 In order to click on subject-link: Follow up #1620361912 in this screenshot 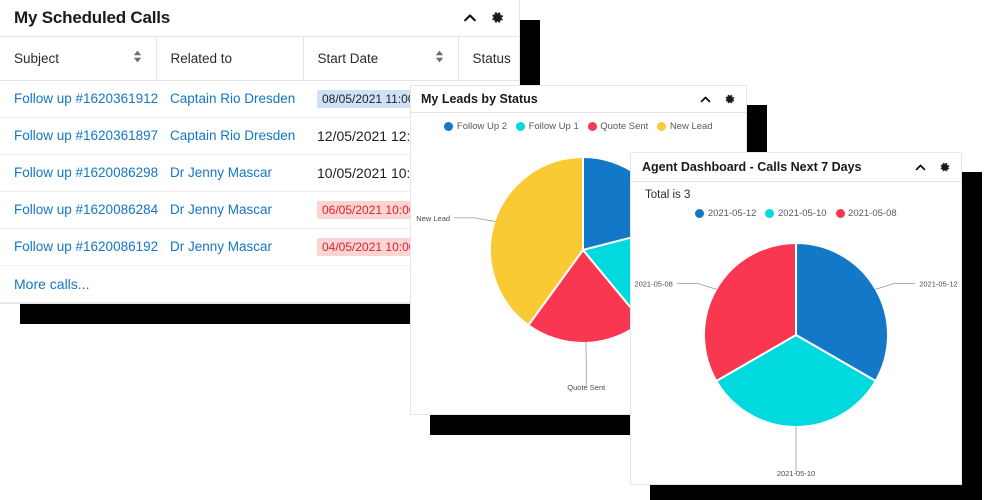, I will do `click(86, 98)`.